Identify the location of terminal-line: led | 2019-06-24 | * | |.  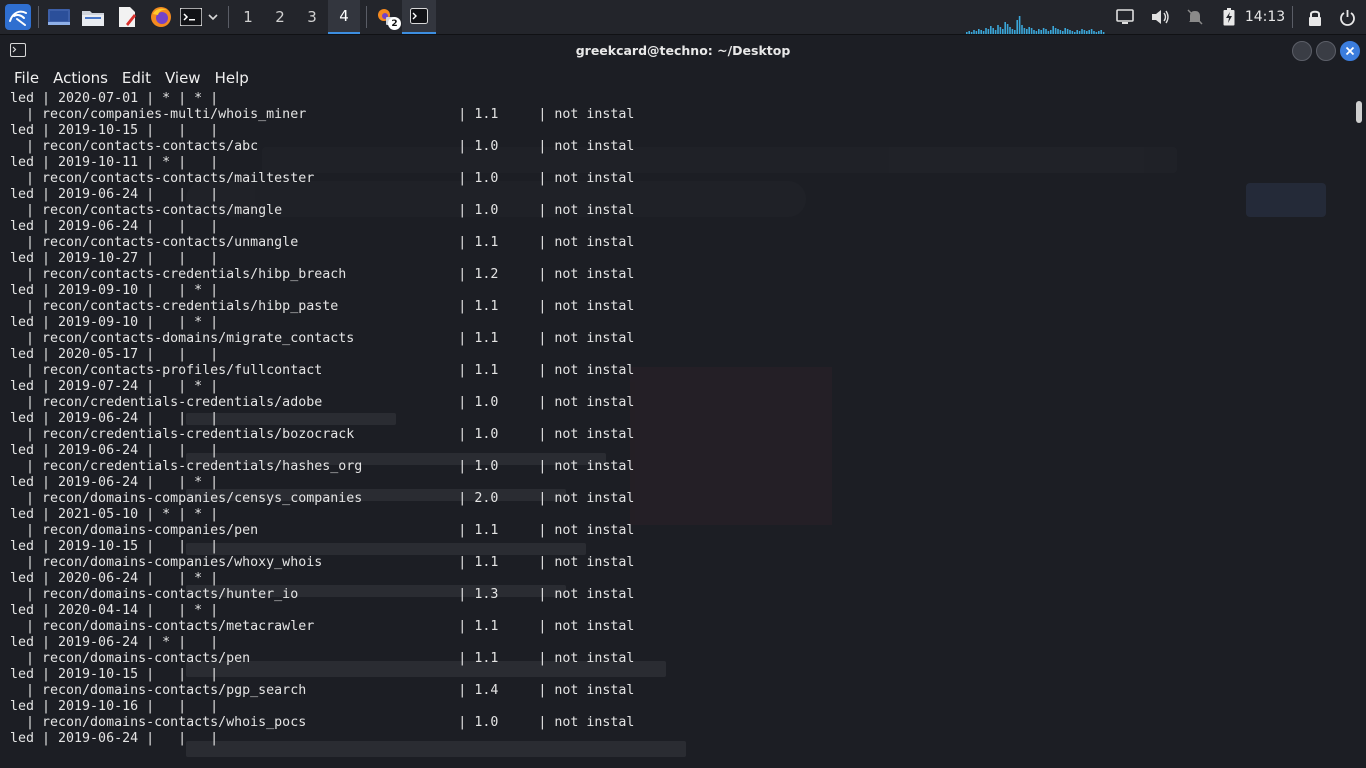
(114, 642).